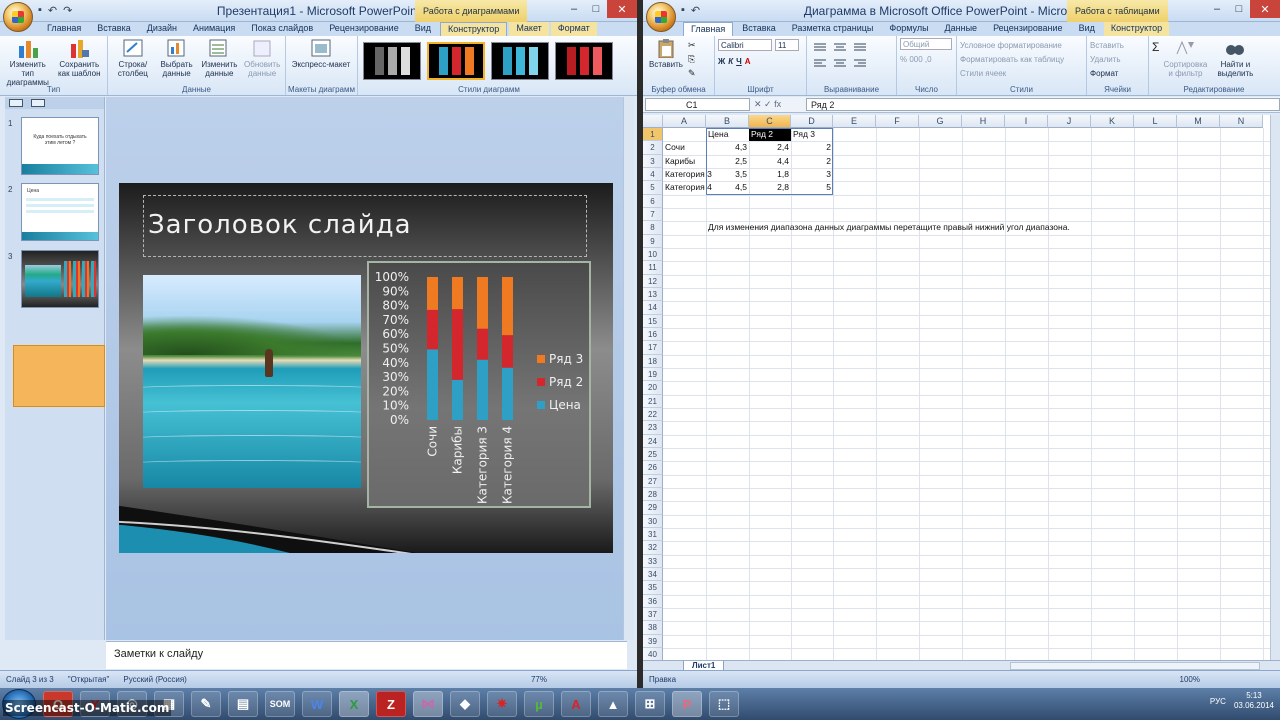  What do you see at coordinates (1254, 701) in the screenshot?
I see `clock: 5:13 03.06.2014` at bounding box center [1254, 701].